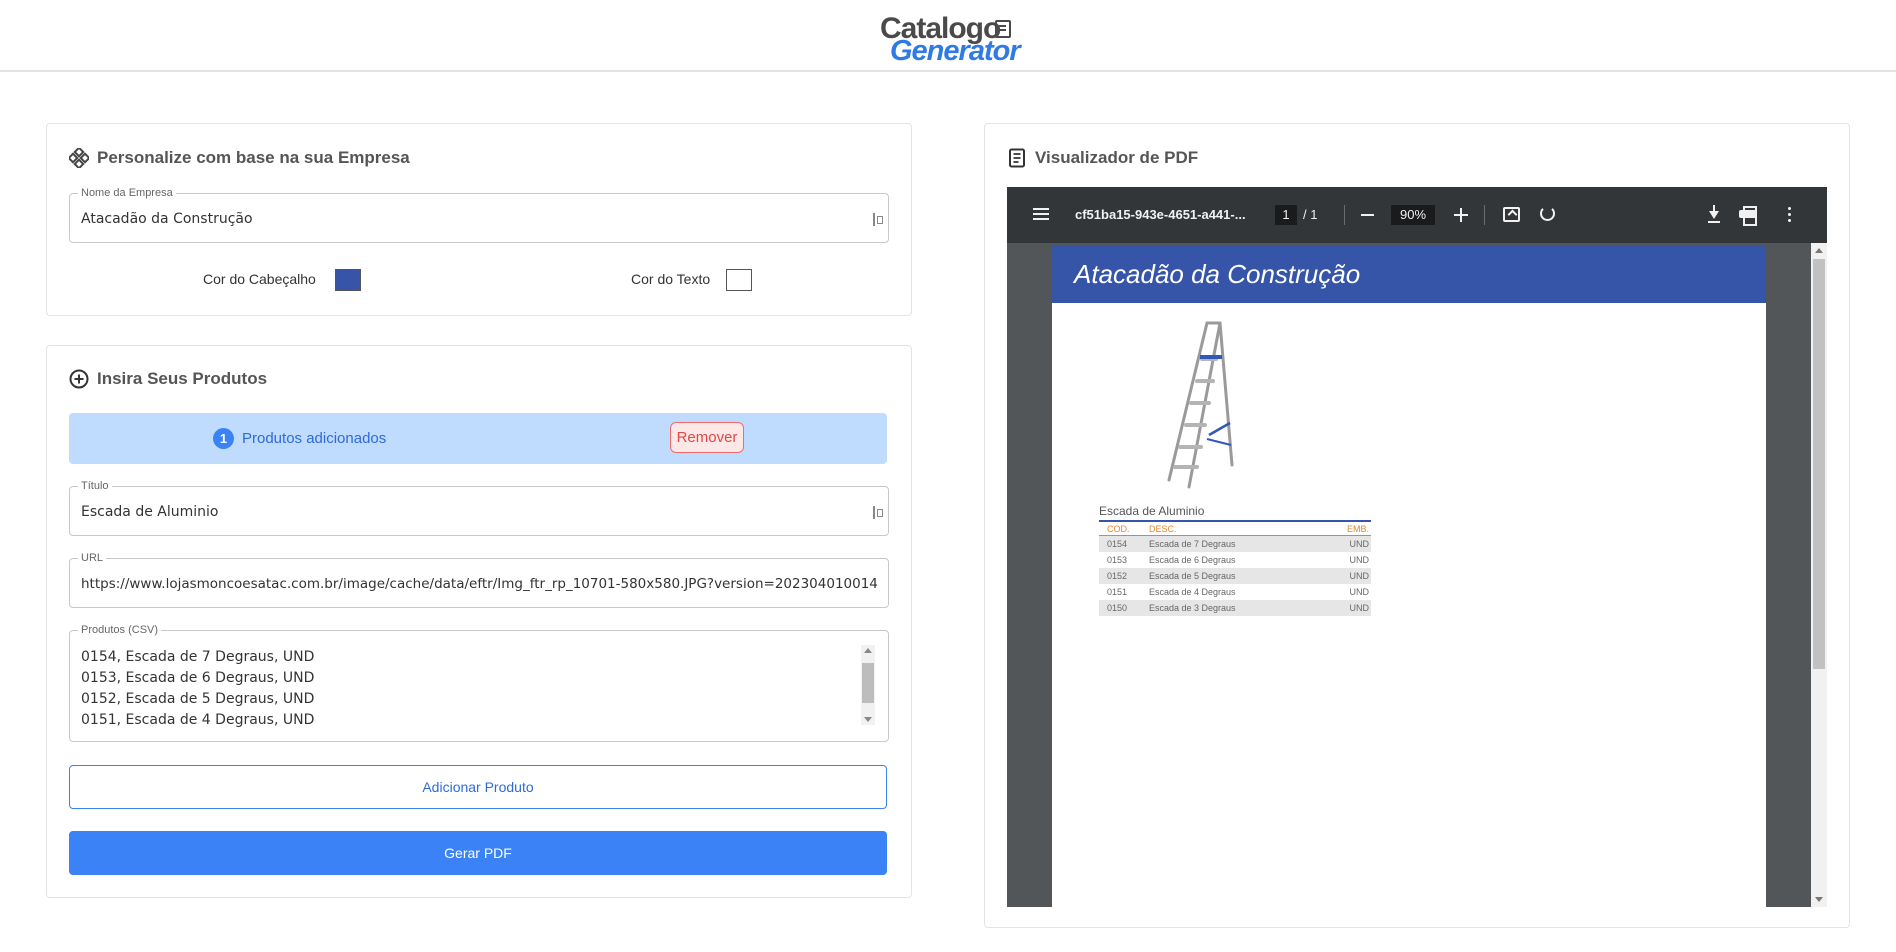 Image resolution: width=1896 pixels, height=952 pixels. Describe the element at coordinates (1357, 529) in the screenshot. I see `table-header-cell: EMB.` at that location.